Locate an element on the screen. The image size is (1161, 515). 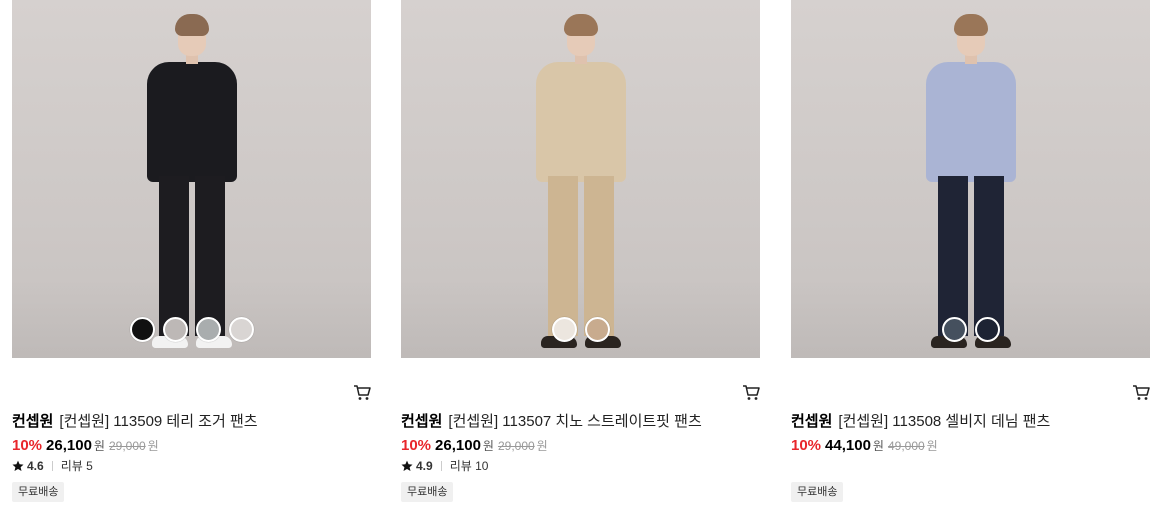
rating-row: 4.6 리뷰 5 is located at coordinates (191, 466).